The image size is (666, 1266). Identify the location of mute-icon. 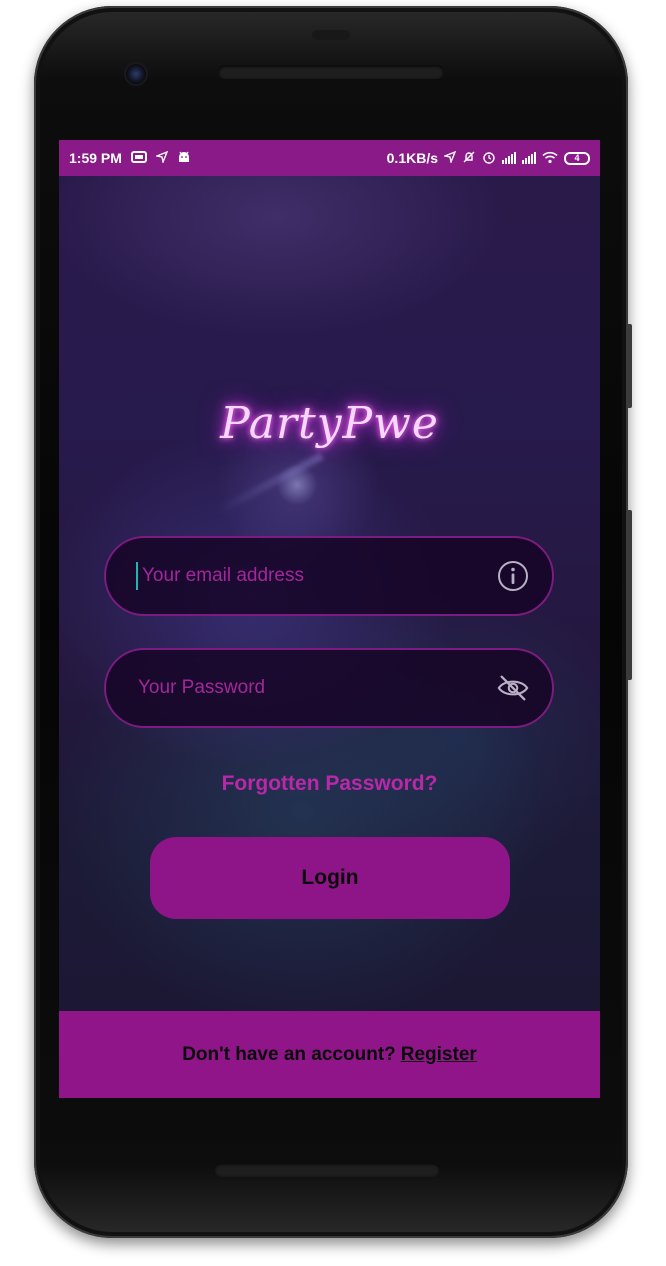
(469, 158).